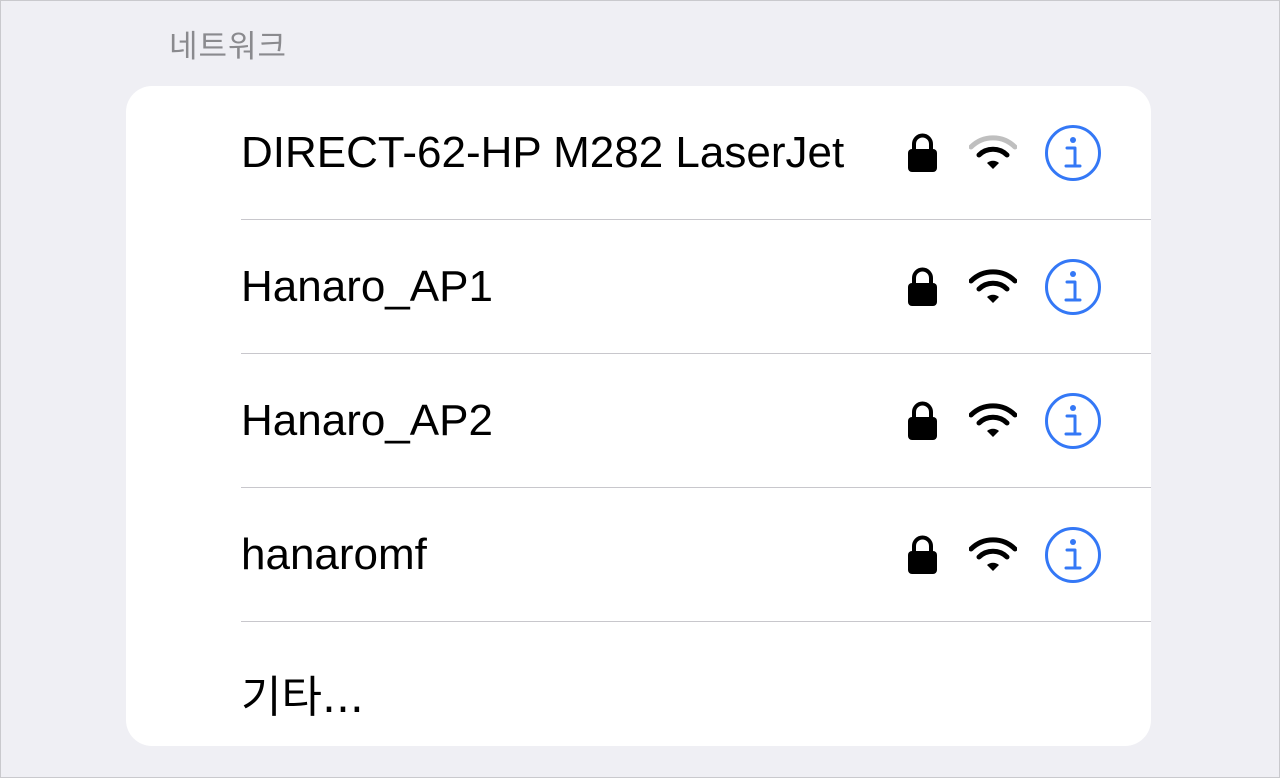 The image size is (1280, 778). What do you see at coordinates (696, 555) in the screenshot?
I see `network-row: hanaromf` at bounding box center [696, 555].